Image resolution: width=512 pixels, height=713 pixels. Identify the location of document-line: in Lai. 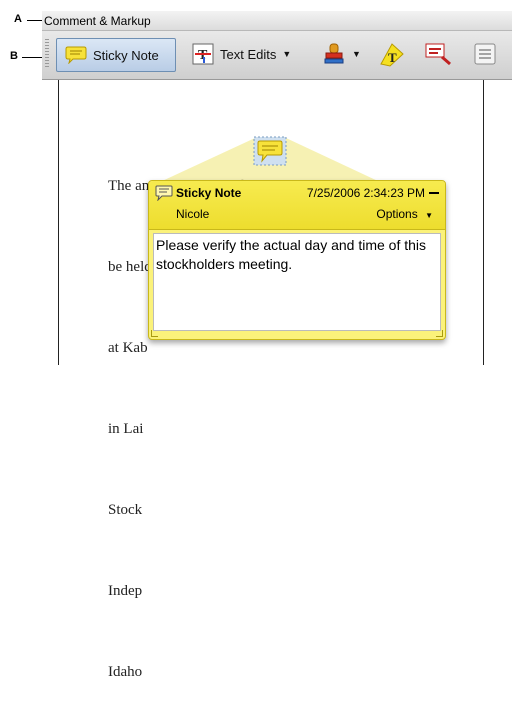
(126, 429).